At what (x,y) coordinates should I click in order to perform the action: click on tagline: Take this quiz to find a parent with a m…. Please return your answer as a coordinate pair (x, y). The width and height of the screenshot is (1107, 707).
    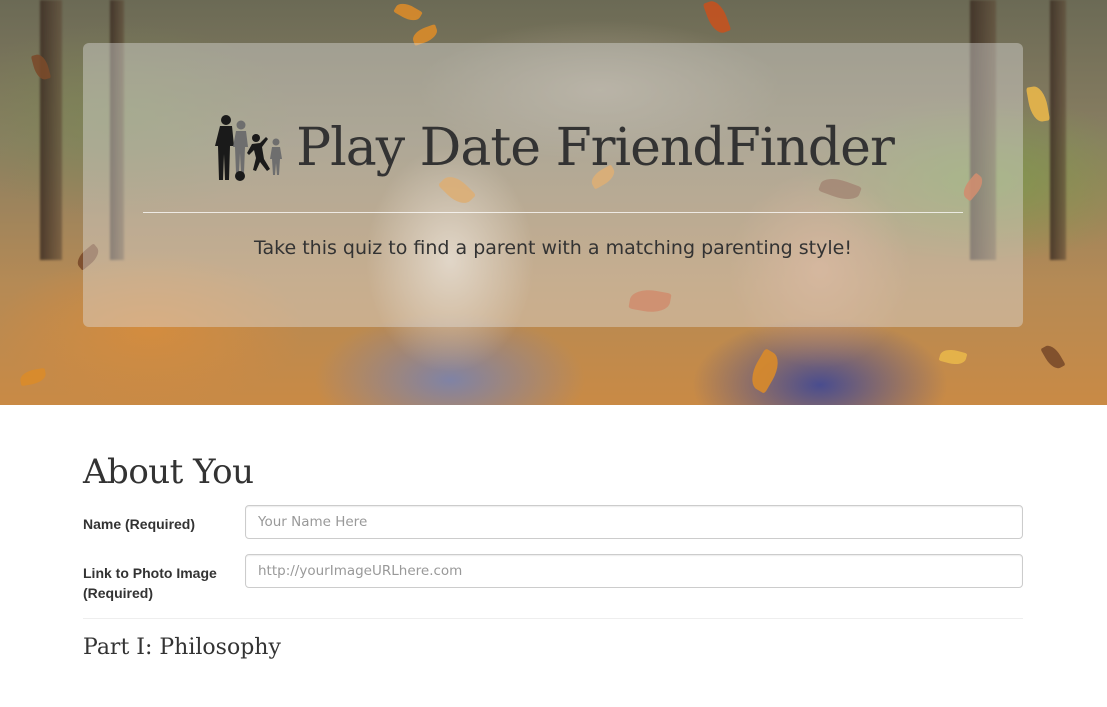
    Looking at the image, I should click on (553, 248).